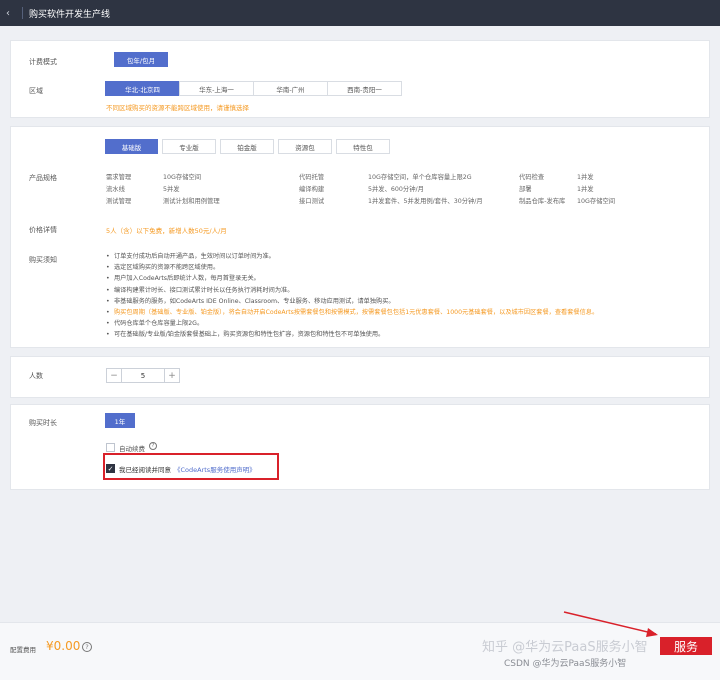 This screenshot has width=720, height=680. What do you see at coordinates (119, 201) in the screenshot?
I see `spec-key: 测试管理` at bounding box center [119, 201].